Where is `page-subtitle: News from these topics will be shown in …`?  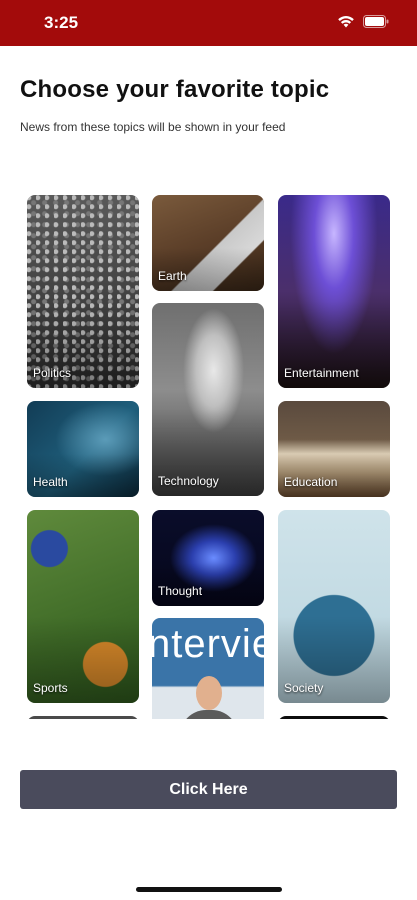
page-subtitle: News from these topics will be shown in … is located at coordinates (153, 127).